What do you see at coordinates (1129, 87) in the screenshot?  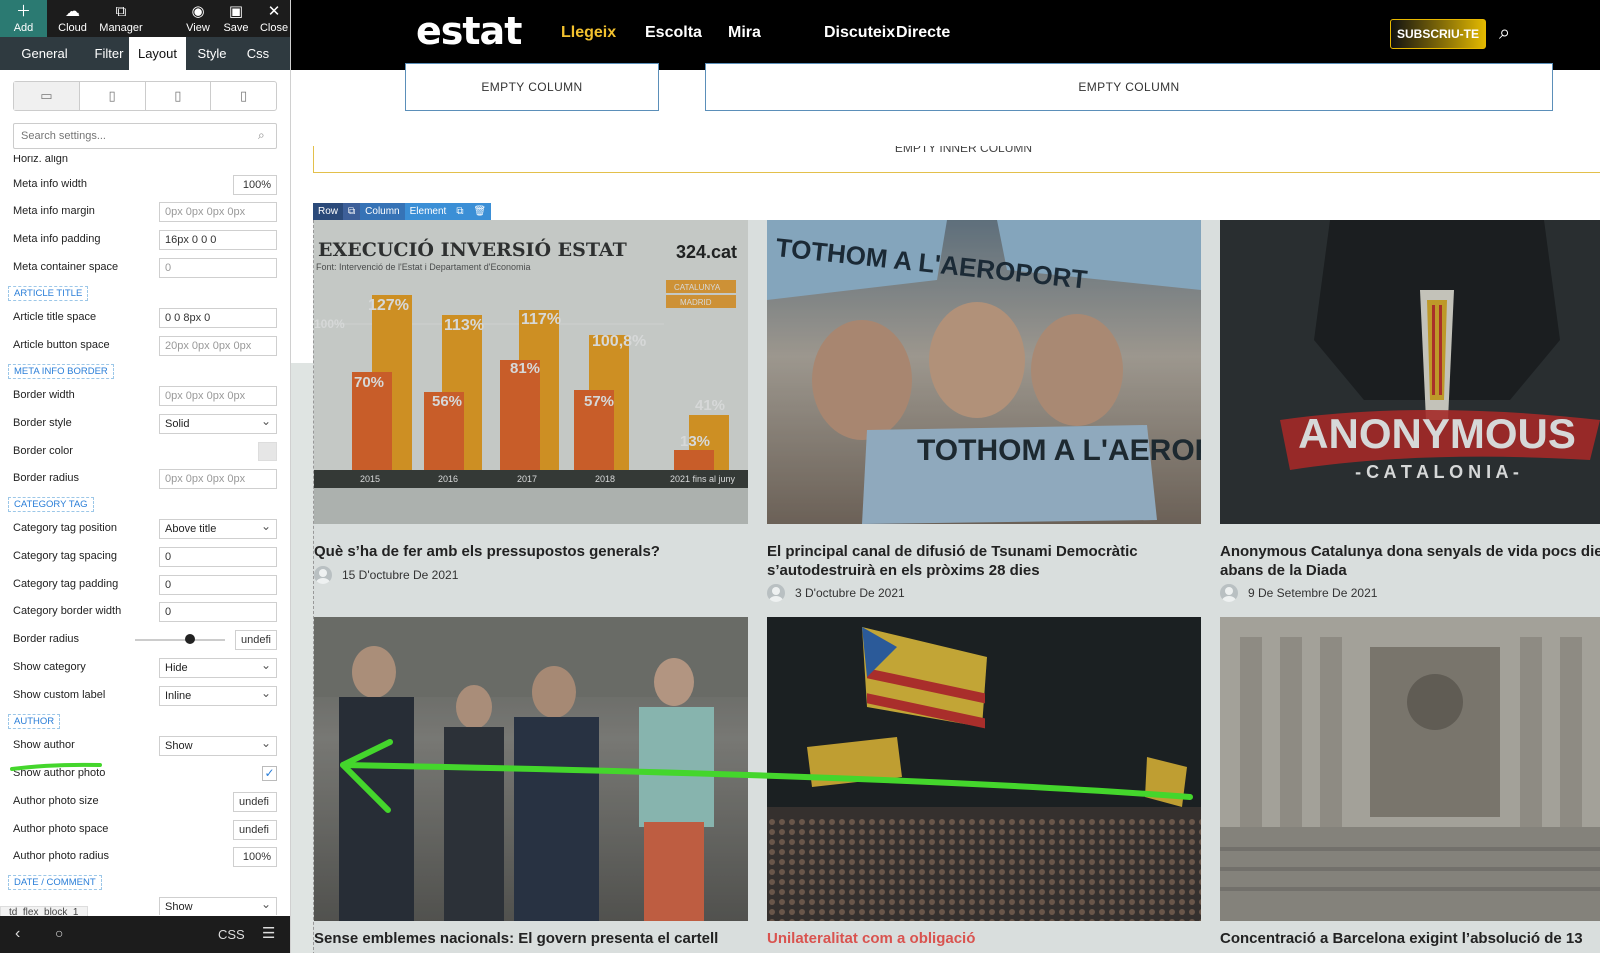 I see `empty-column-2: EMPTY COLUMN` at bounding box center [1129, 87].